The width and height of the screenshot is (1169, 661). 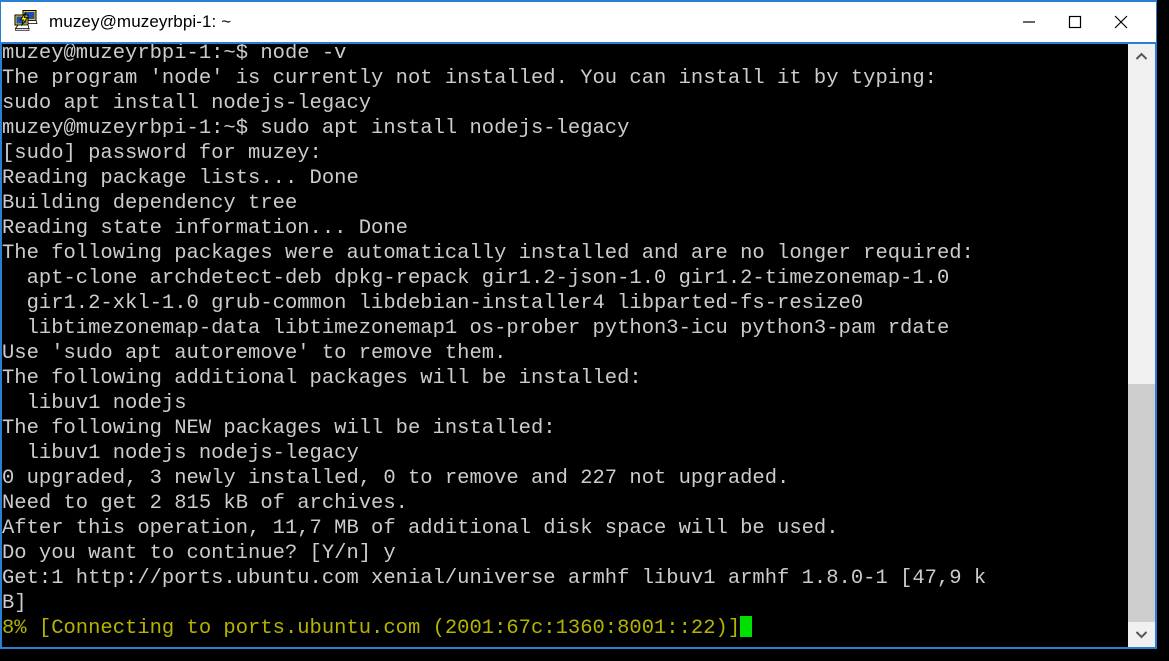 I want to click on chevron-up-icon, so click(x=1141, y=56).